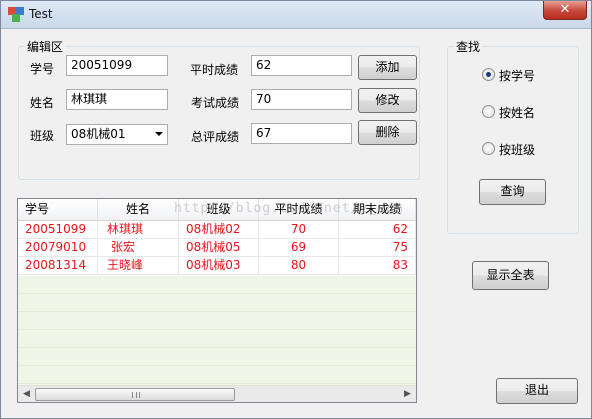 The height and width of the screenshot is (419, 592). Describe the element at coordinates (301, 65) in the screenshot. I see `regular-score-input: 62` at that location.